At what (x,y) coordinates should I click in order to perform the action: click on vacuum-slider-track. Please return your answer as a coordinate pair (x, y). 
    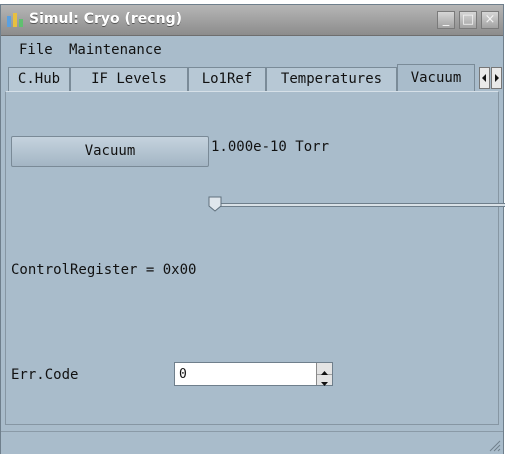
    Looking at the image, I should click on (361, 205).